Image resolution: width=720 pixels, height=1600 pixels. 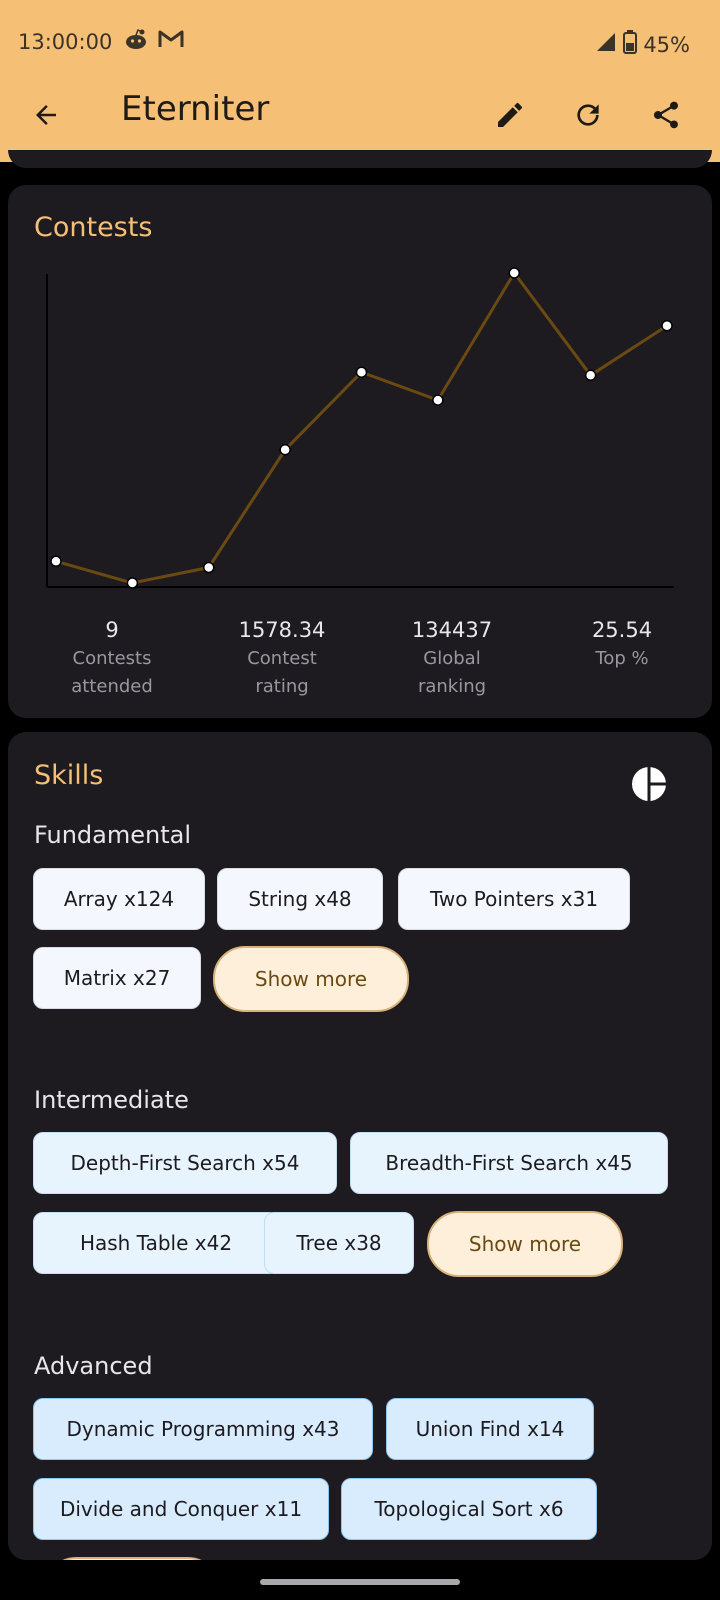 I want to click on share-icon, so click(x=665, y=115).